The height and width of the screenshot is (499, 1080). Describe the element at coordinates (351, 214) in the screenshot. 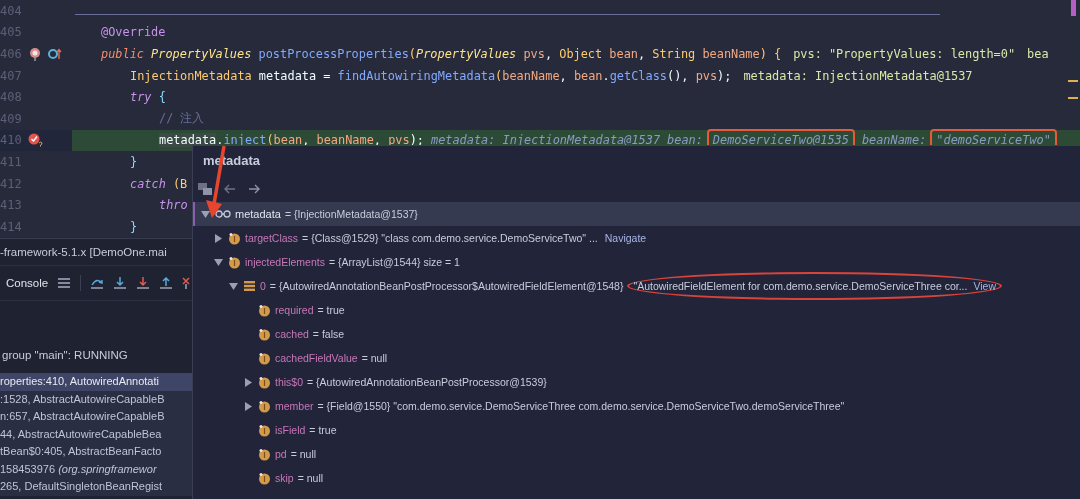

I see `variable-value: = {InjectionMetadata@1537}` at that location.